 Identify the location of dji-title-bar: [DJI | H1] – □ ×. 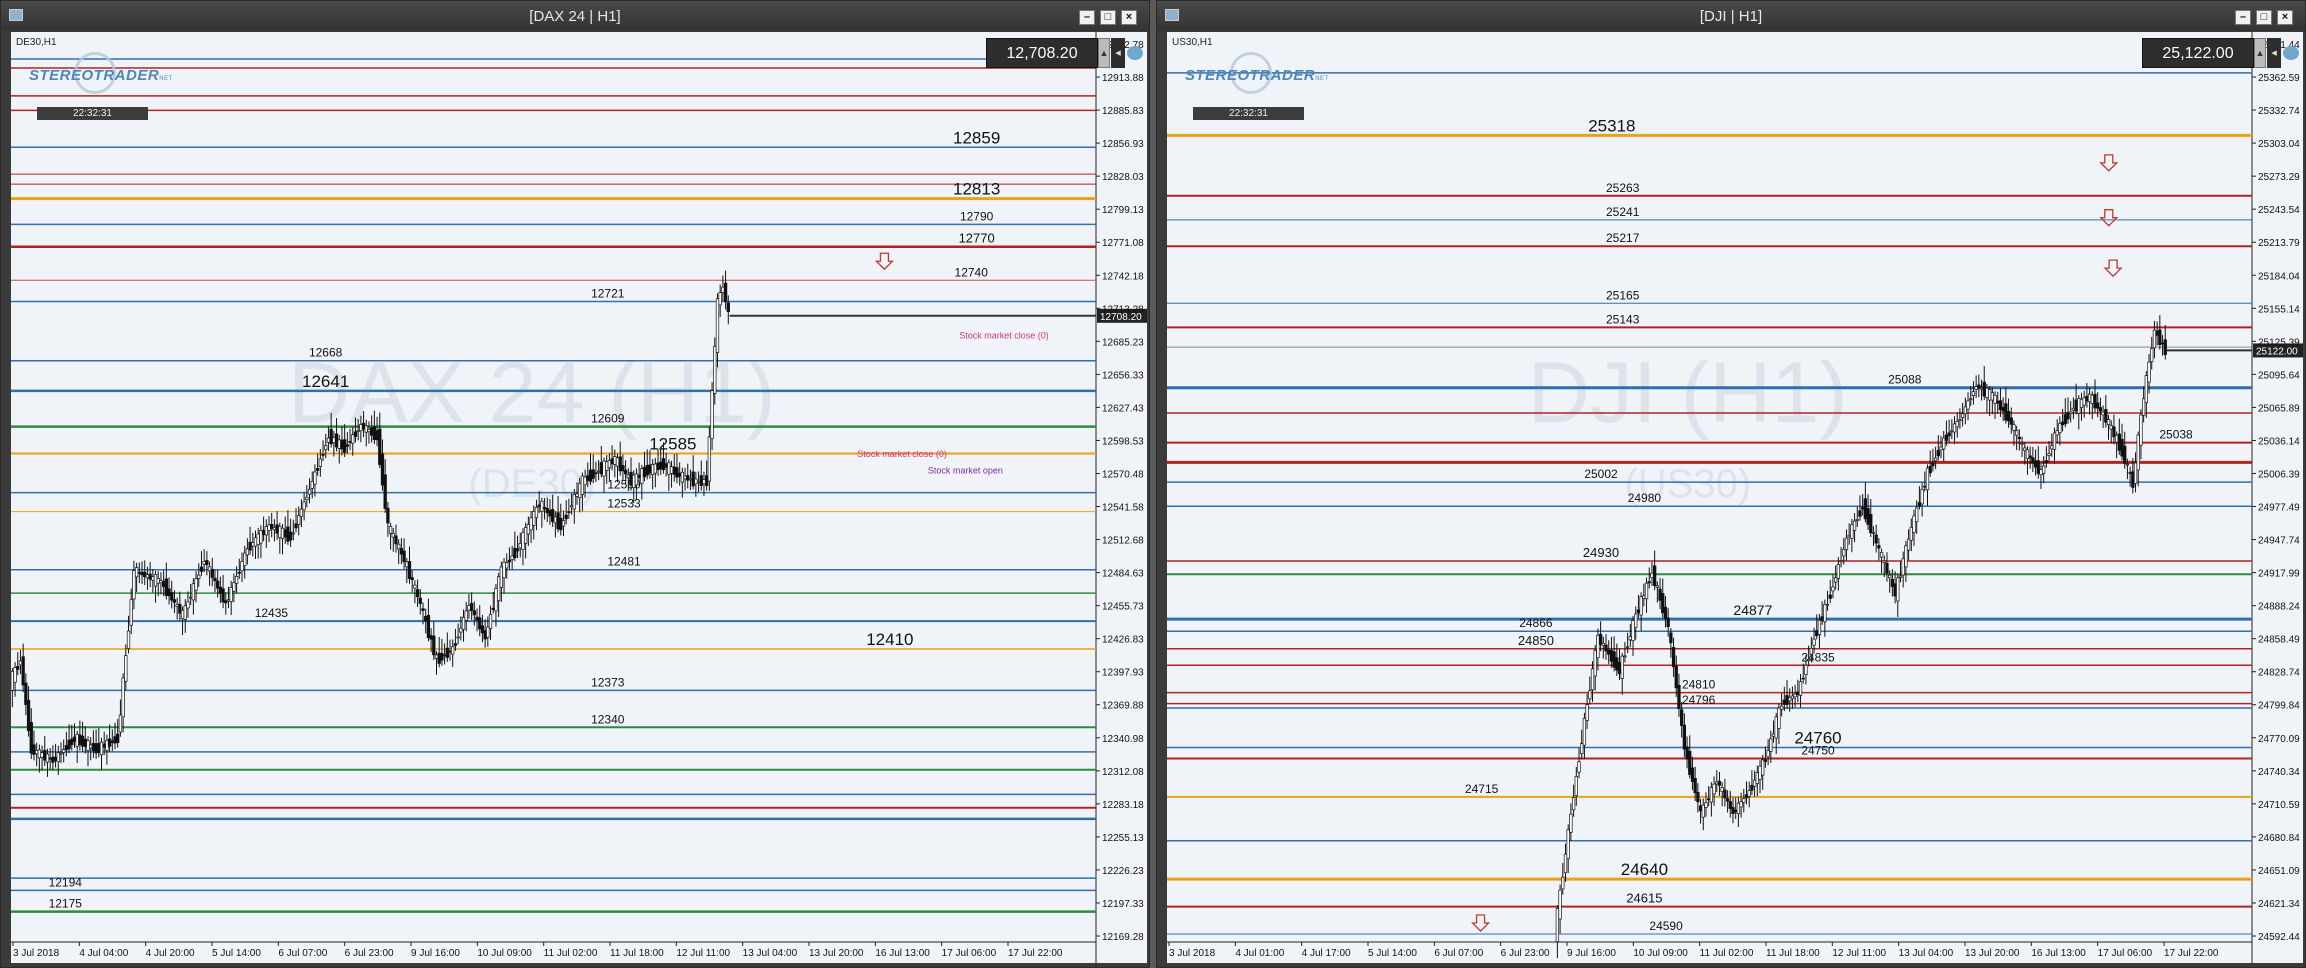
(1731, 16).